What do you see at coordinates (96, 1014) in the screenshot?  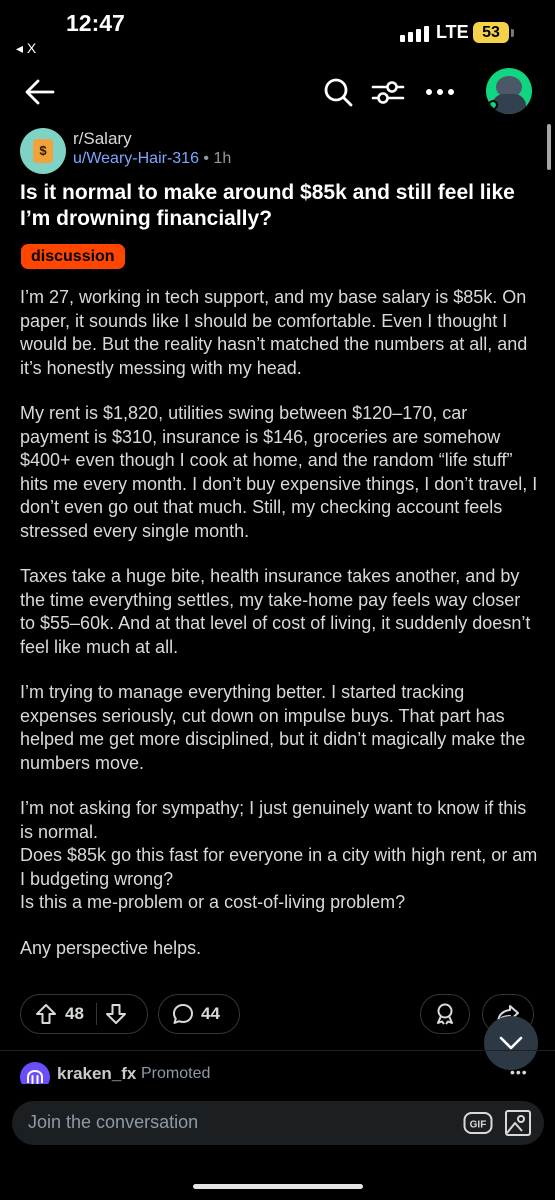 I see `vote-divider` at bounding box center [96, 1014].